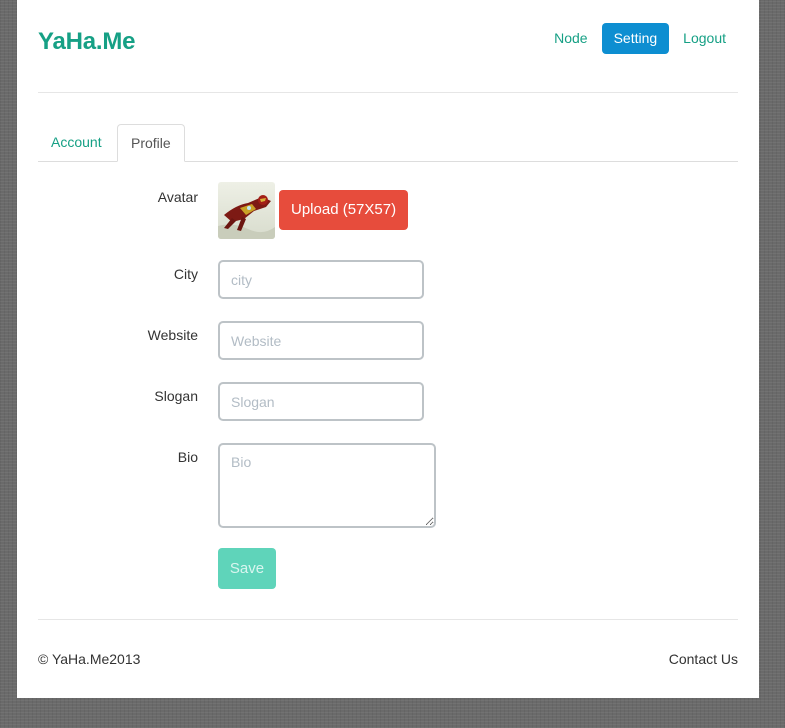 The height and width of the screenshot is (728, 785). What do you see at coordinates (172, 335) in the screenshot?
I see `website-label: Website` at bounding box center [172, 335].